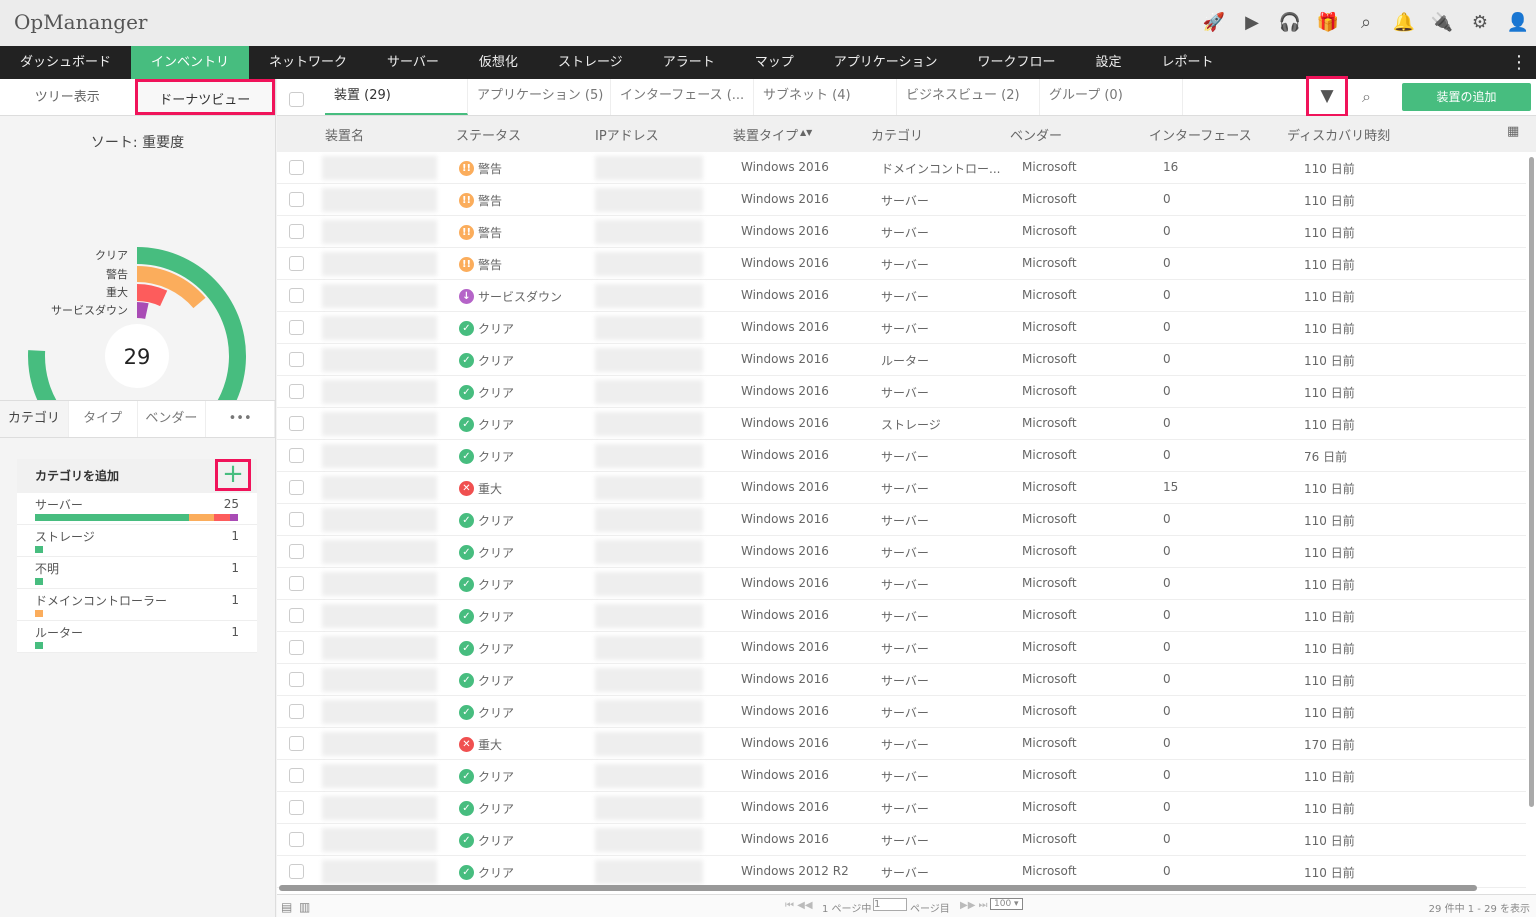  Describe the element at coordinates (1290, 22) in the screenshot. I see `headset-icon: 🎧` at that location.